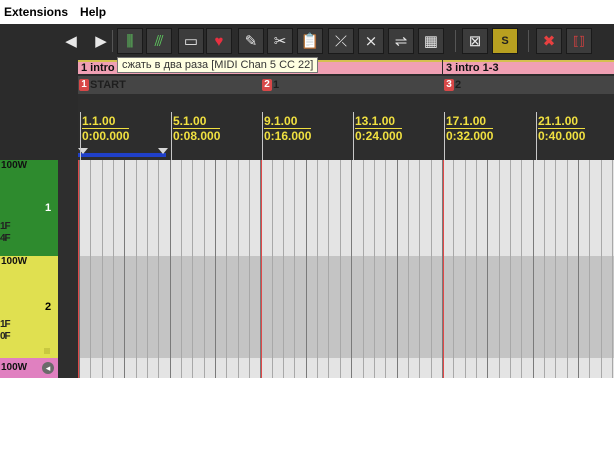  What do you see at coordinates (48, 307) in the screenshot?
I see `track-number: 2` at bounding box center [48, 307].